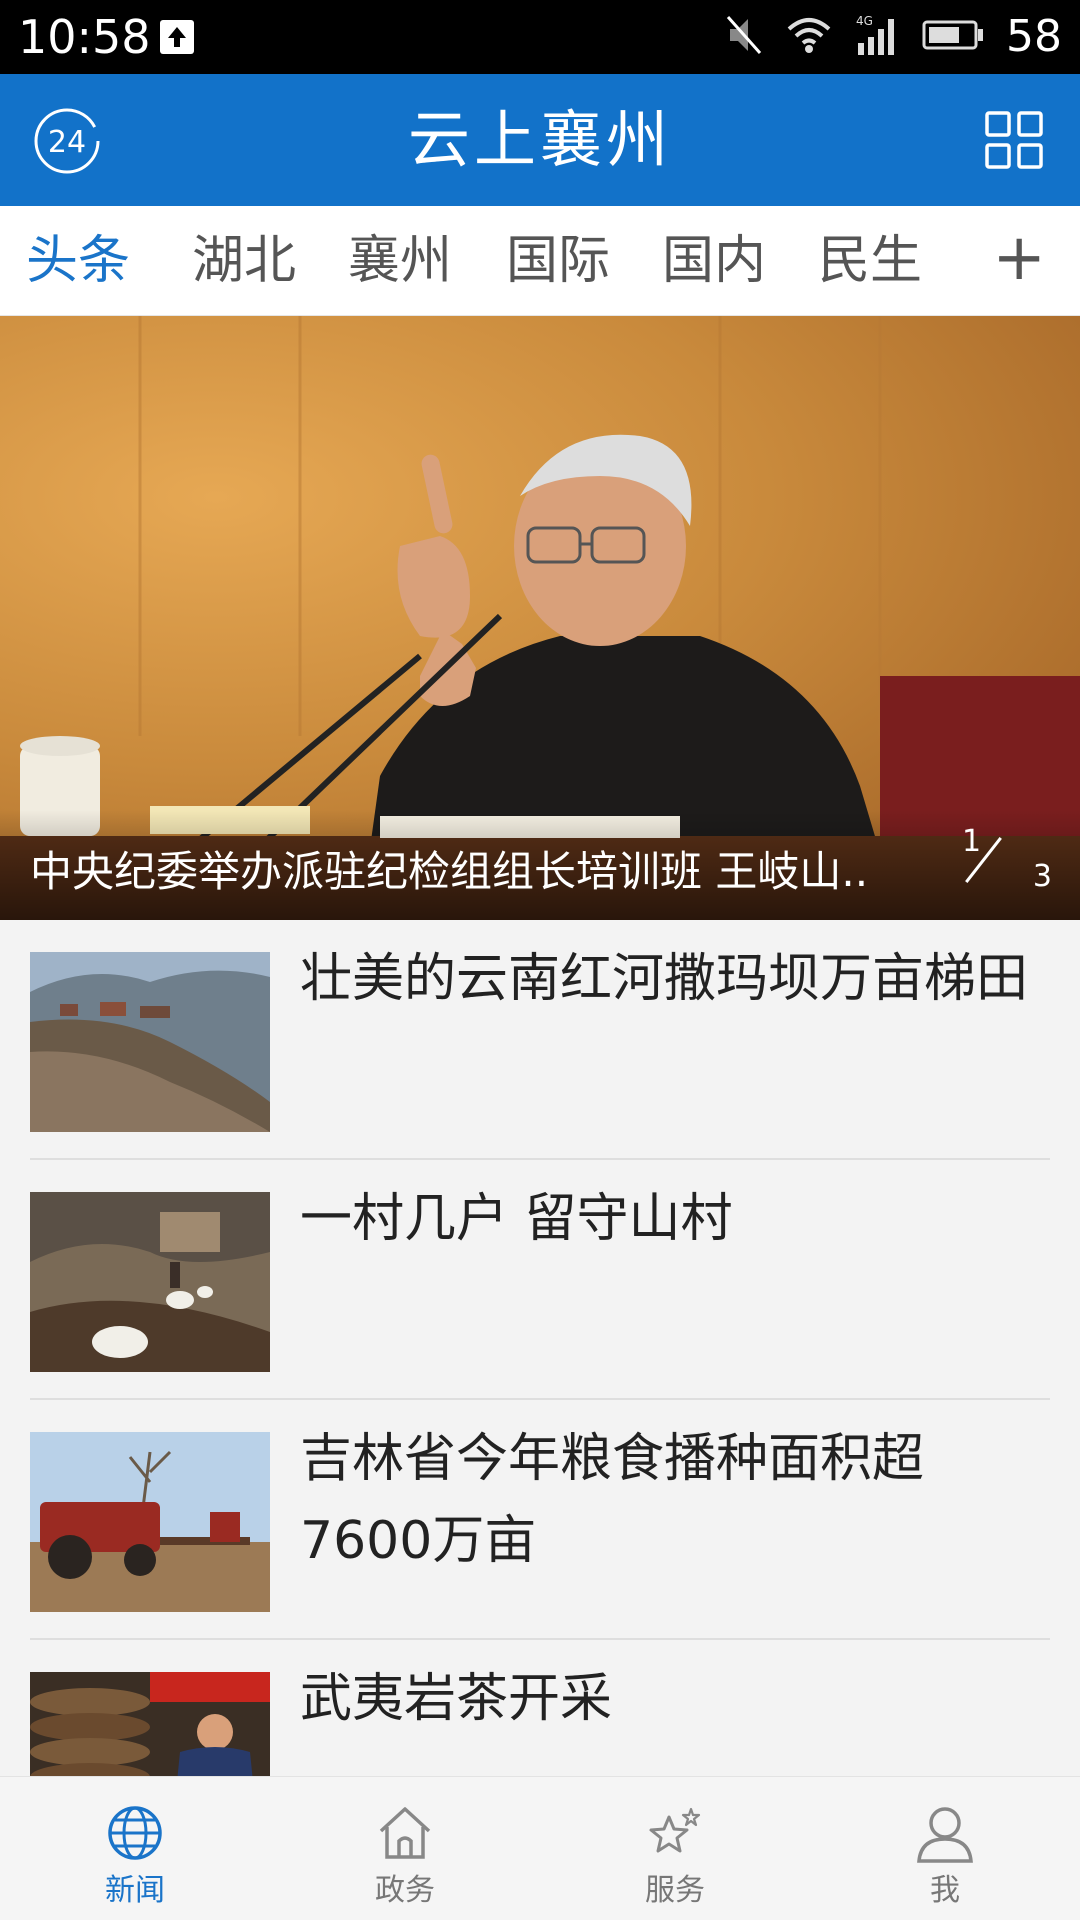 The height and width of the screenshot is (1920, 1080). I want to click on channel-tabs: 头条 湖北 襄州 国际 国内 民生 +, so click(540, 261).